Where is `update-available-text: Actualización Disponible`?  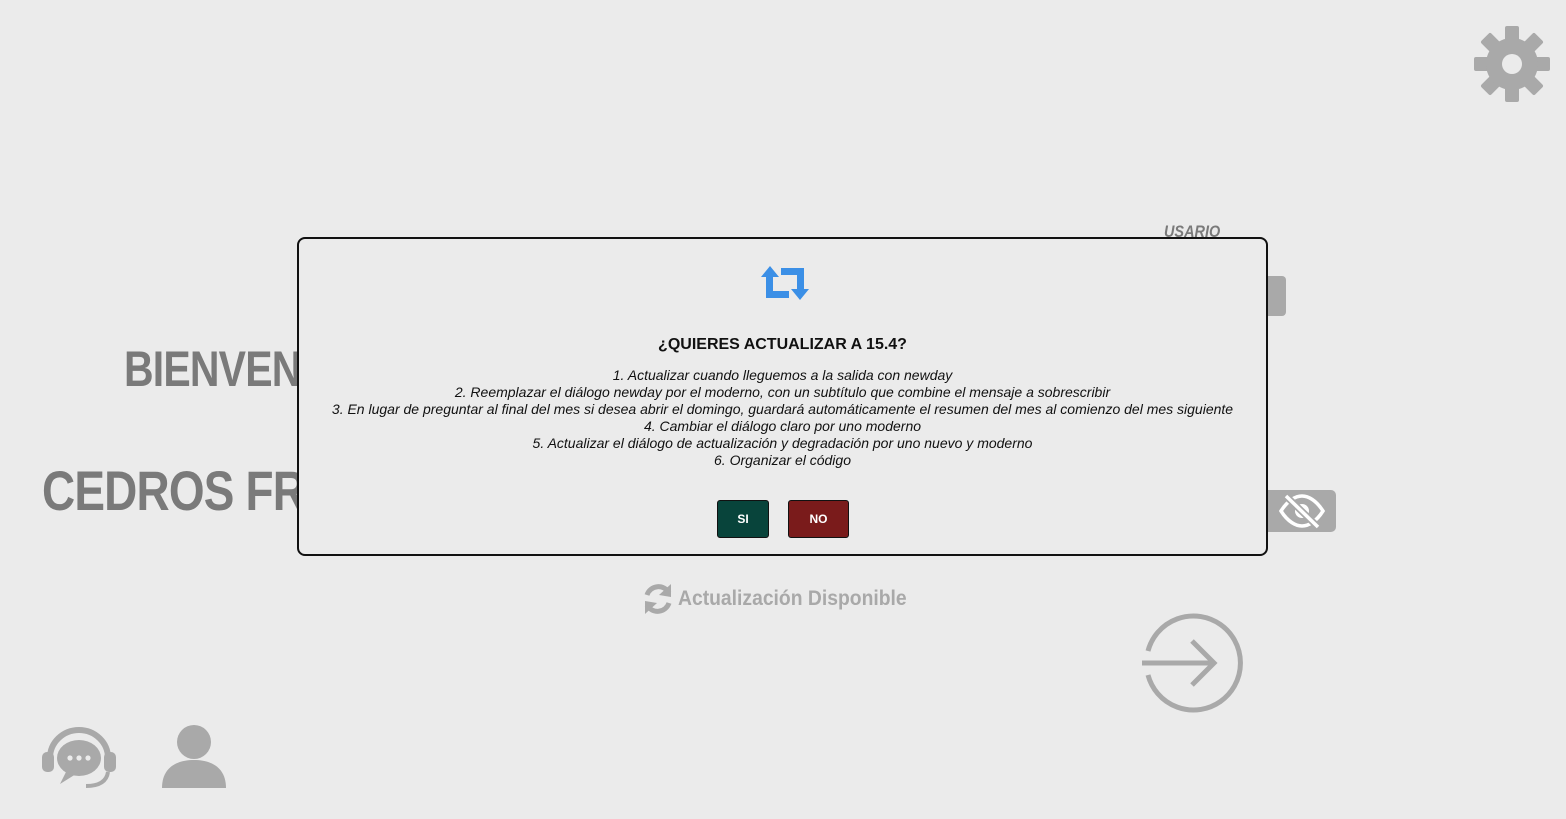
update-available-text: Actualización Disponible is located at coordinates (792, 598).